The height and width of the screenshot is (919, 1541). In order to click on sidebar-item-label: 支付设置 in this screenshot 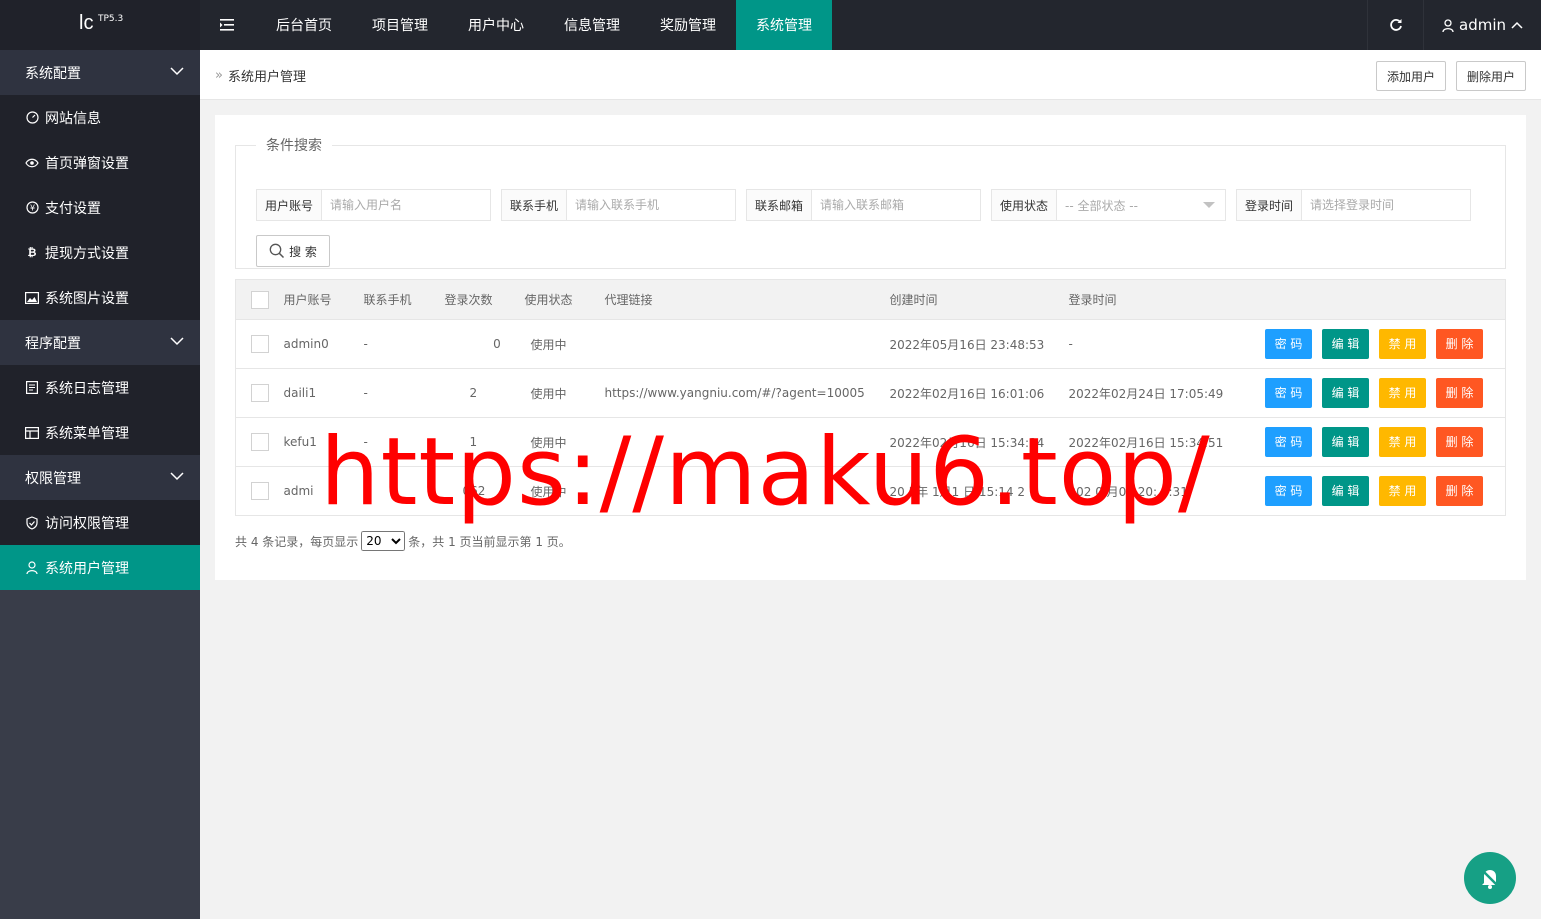, I will do `click(73, 208)`.